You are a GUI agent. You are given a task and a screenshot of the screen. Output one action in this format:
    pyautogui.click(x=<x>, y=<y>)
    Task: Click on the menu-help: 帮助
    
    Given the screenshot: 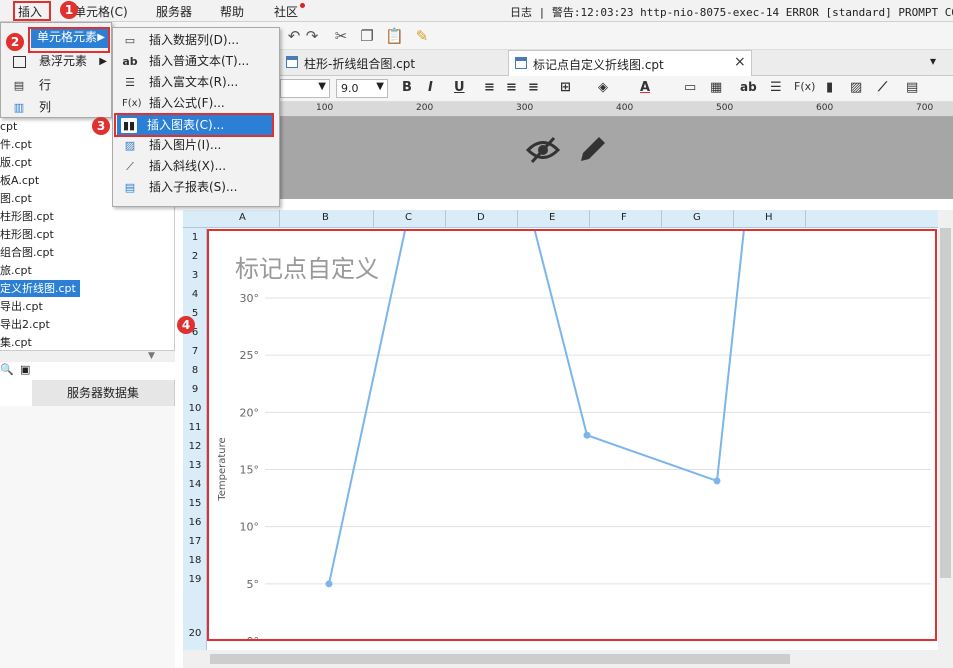 What is the action you would take?
    pyautogui.click(x=232, y=11)
    